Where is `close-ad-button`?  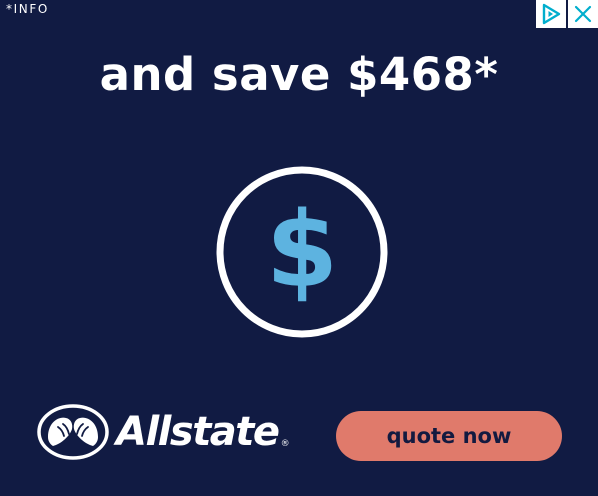
close-ad-button is located at coordinates (583, 14).